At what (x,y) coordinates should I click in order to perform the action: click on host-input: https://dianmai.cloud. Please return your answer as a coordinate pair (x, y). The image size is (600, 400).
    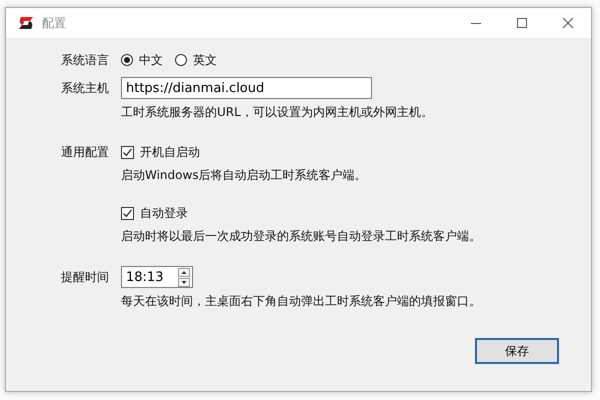
    Looking at the image, I should click on (246, 88).